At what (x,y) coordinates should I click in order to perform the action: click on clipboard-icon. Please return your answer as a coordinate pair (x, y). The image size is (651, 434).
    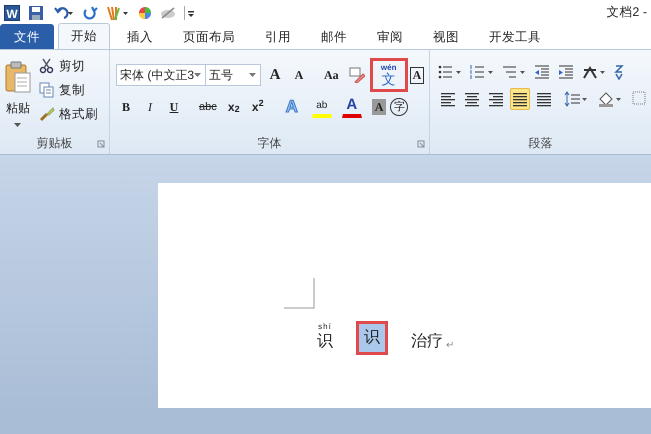
    Looking at the image, I should click on (18, 76).